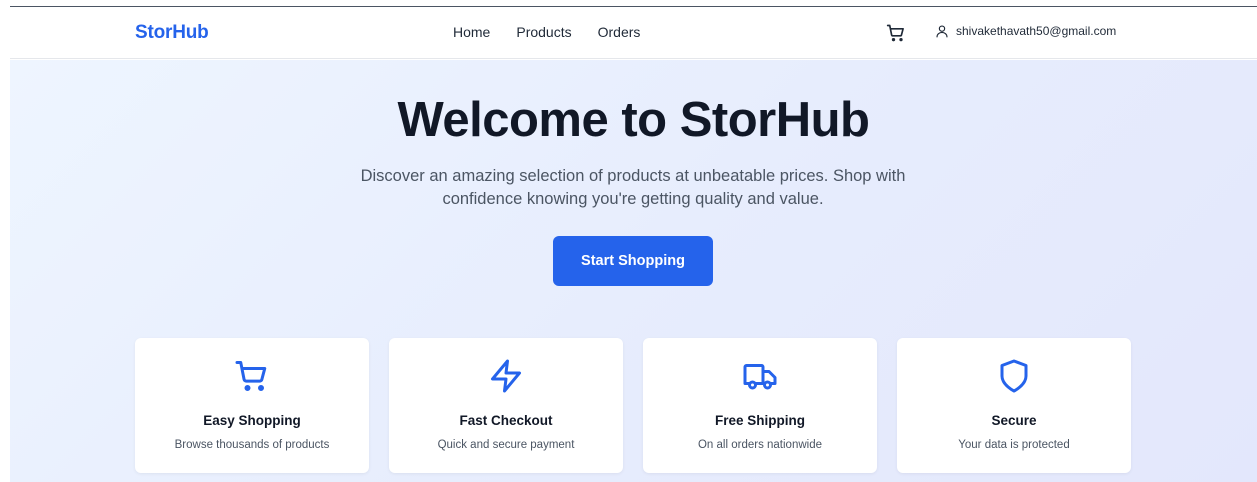 The width and height of the screenshot is (1257, 482). Describe the element at coordinates (759, 420) in the screenshot. I see `feature-title: Free Shipping` at that location.